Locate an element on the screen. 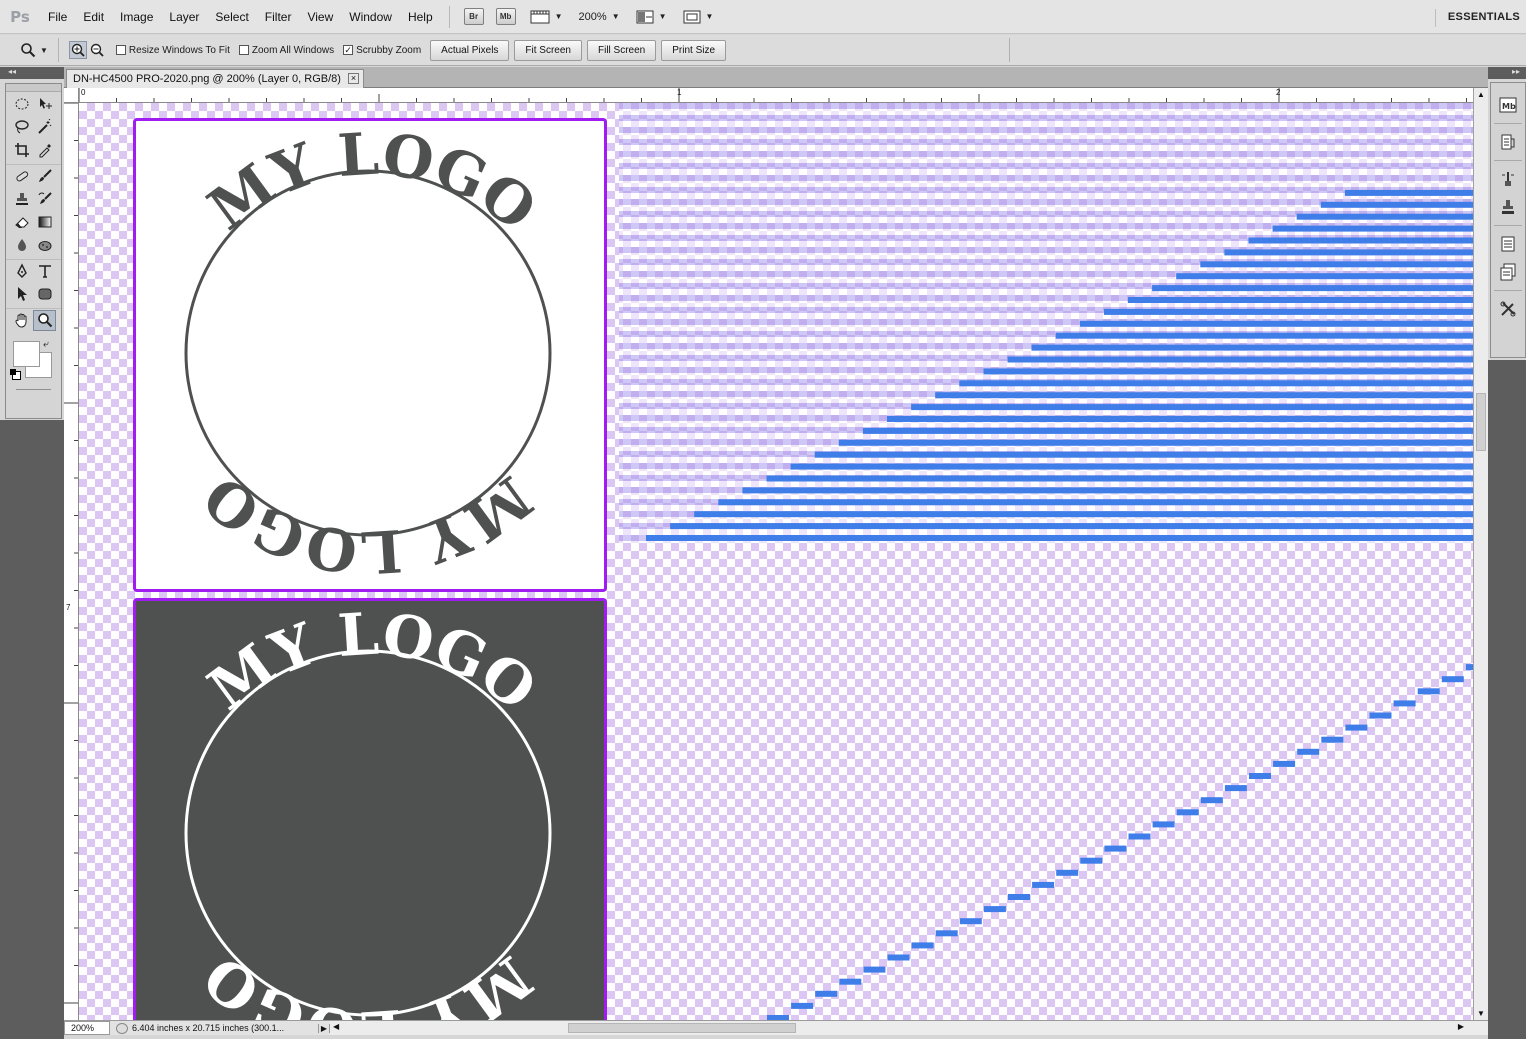 The image size is (1526, 1039). shape-tool is located at coordinates (44, 293).